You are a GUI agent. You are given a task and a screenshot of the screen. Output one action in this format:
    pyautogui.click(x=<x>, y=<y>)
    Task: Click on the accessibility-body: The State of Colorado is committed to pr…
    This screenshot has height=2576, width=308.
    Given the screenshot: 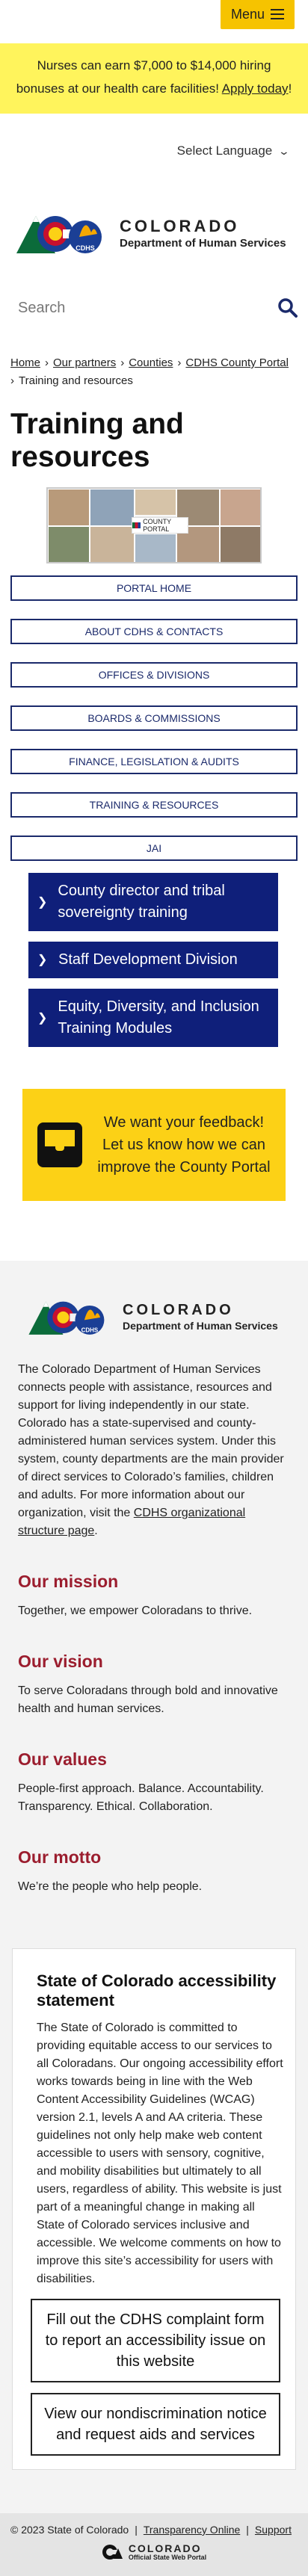 What is the action you would take?
    pyautogui.click(x=160, y=2153)
    